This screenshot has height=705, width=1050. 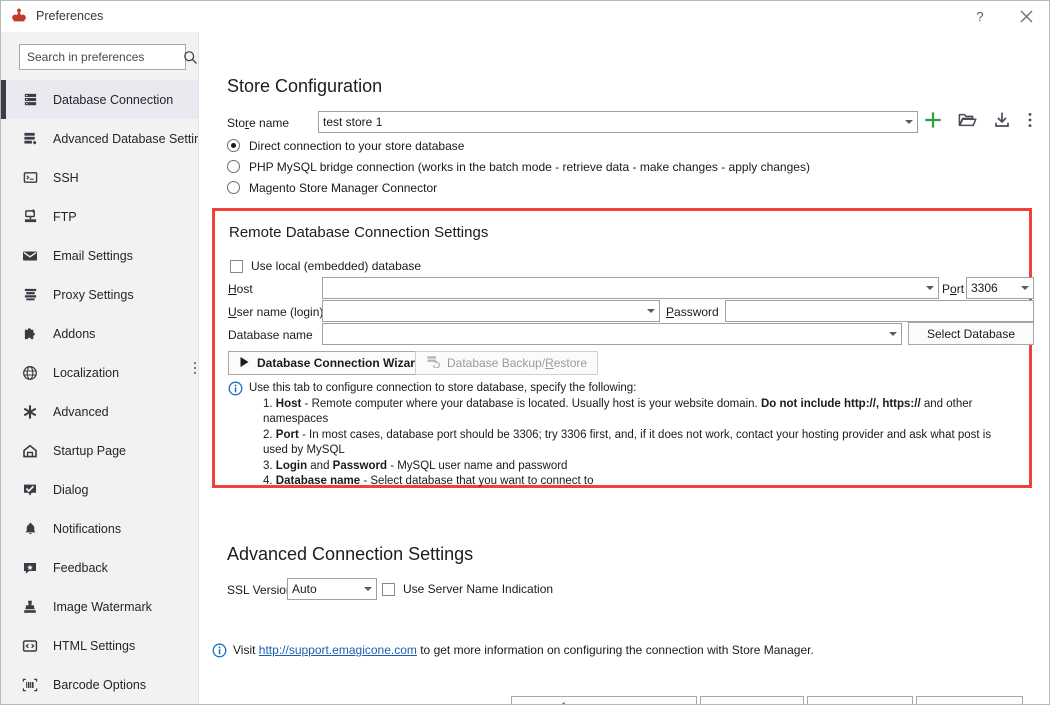 I want to click on database-name-combo, so click(x=612, y=334).